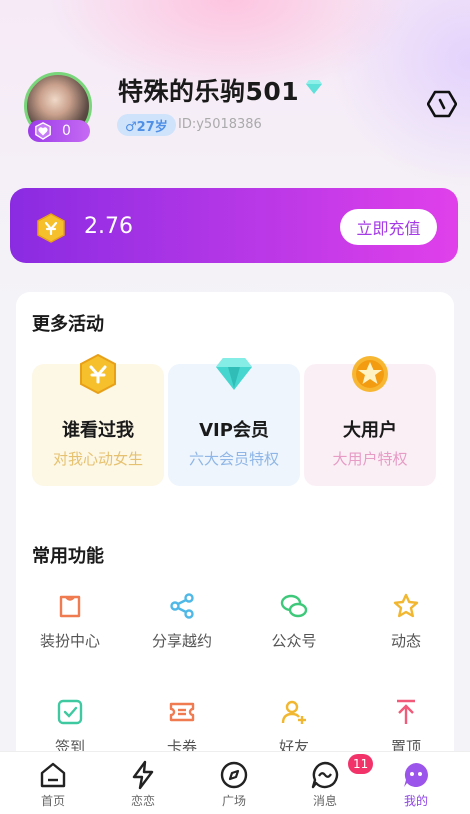  I want to click on bottom-nav: 首页 恋恋 广场 消息 我的, so click(235, 782).